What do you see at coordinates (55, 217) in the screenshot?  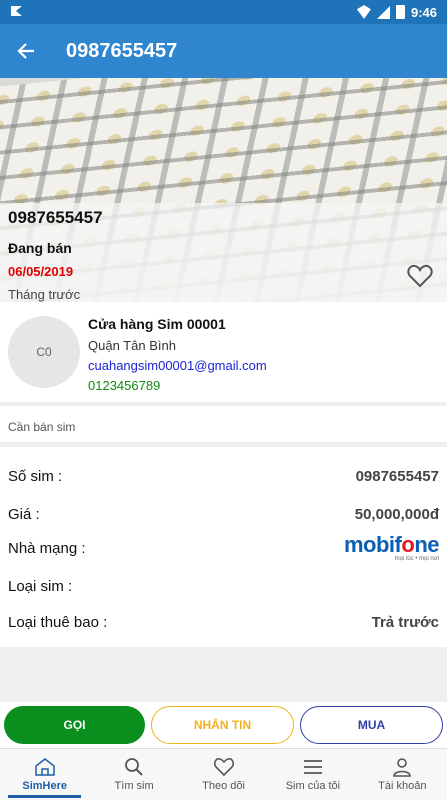 I see `sim-number: 0987655457` at bounding box center [55, 217].